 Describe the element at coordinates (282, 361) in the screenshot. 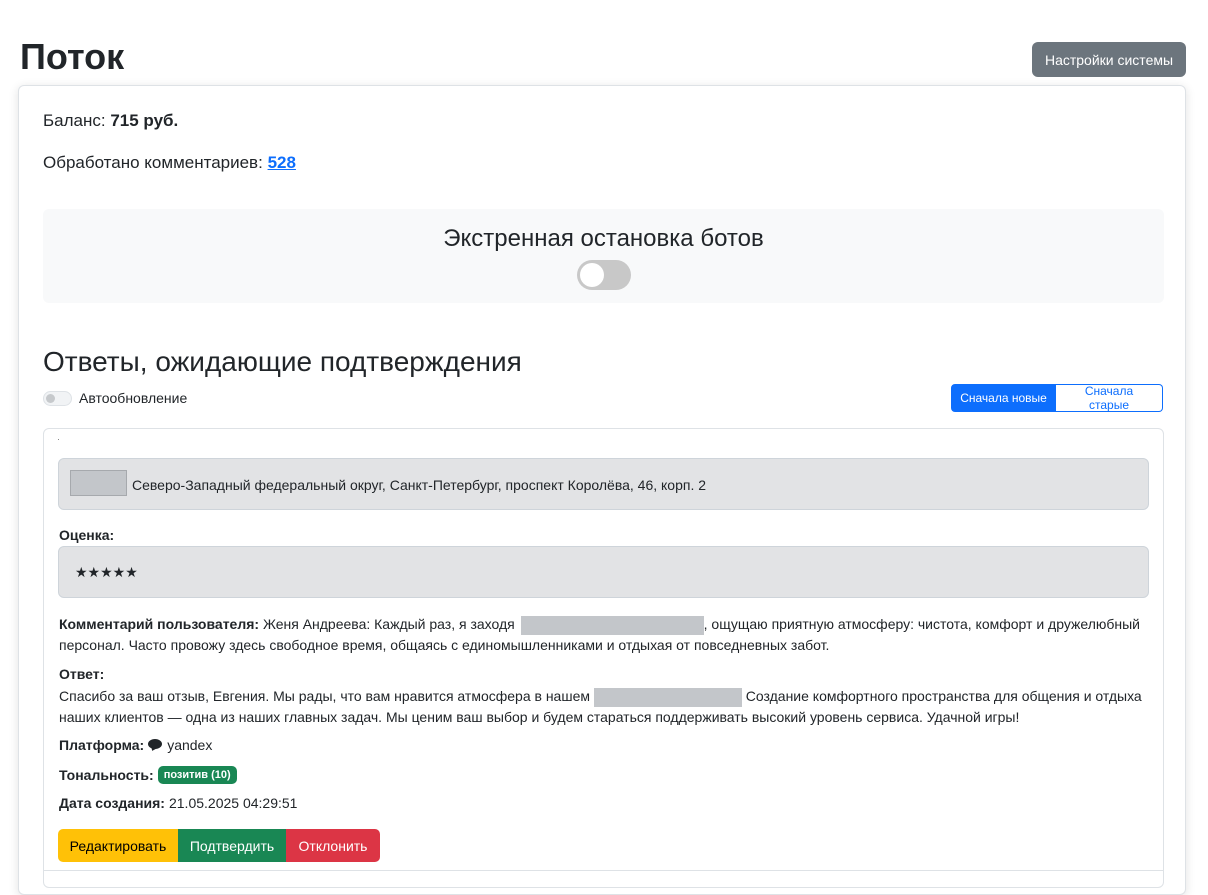

I see `pending-section-title: Ответы, ожидающие подтверждения` at that location.